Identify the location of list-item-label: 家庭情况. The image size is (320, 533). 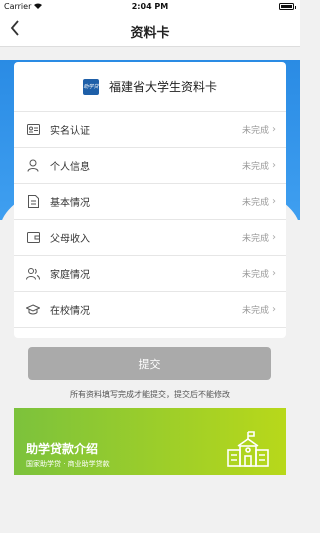
(70, 275).